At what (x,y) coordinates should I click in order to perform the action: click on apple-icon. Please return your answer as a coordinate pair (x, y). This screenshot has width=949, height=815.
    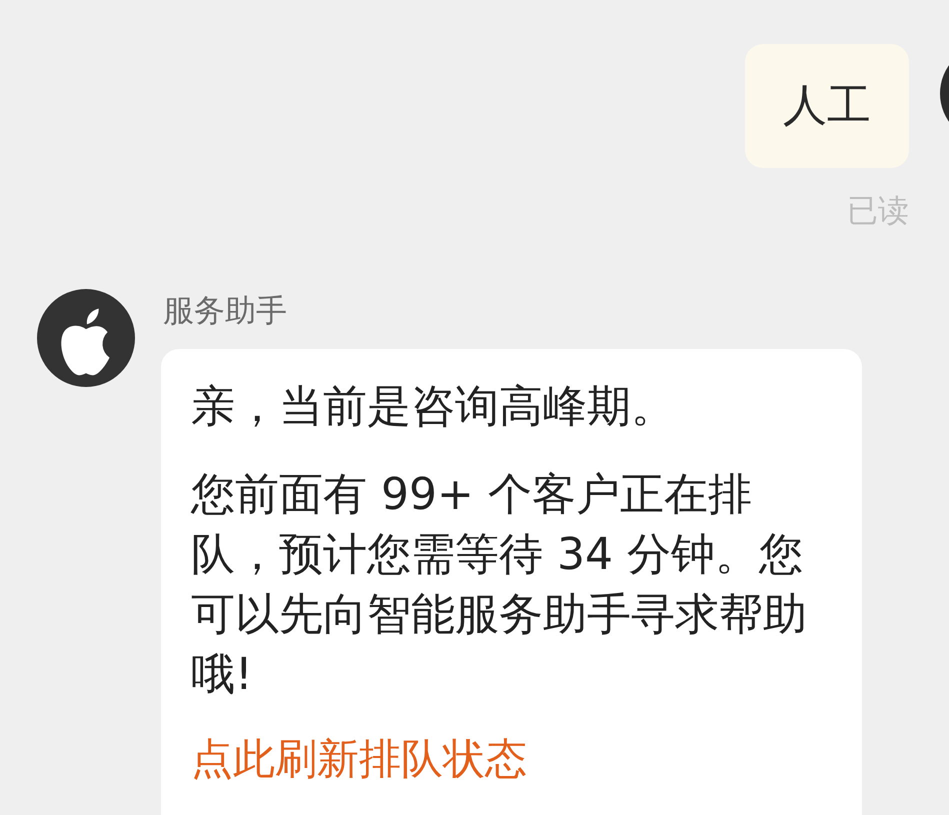
    Looking at the image, I should click on (86, 338).